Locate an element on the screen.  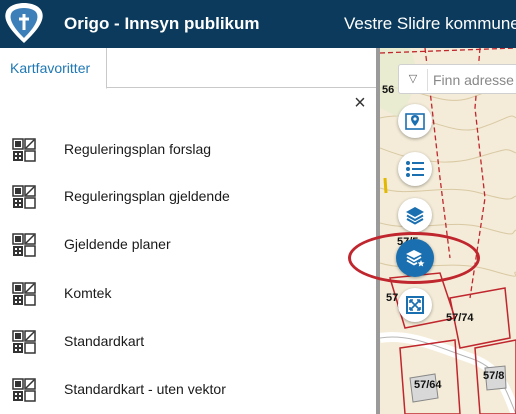
extent-frame-icon is located at coordinates (415, 305).